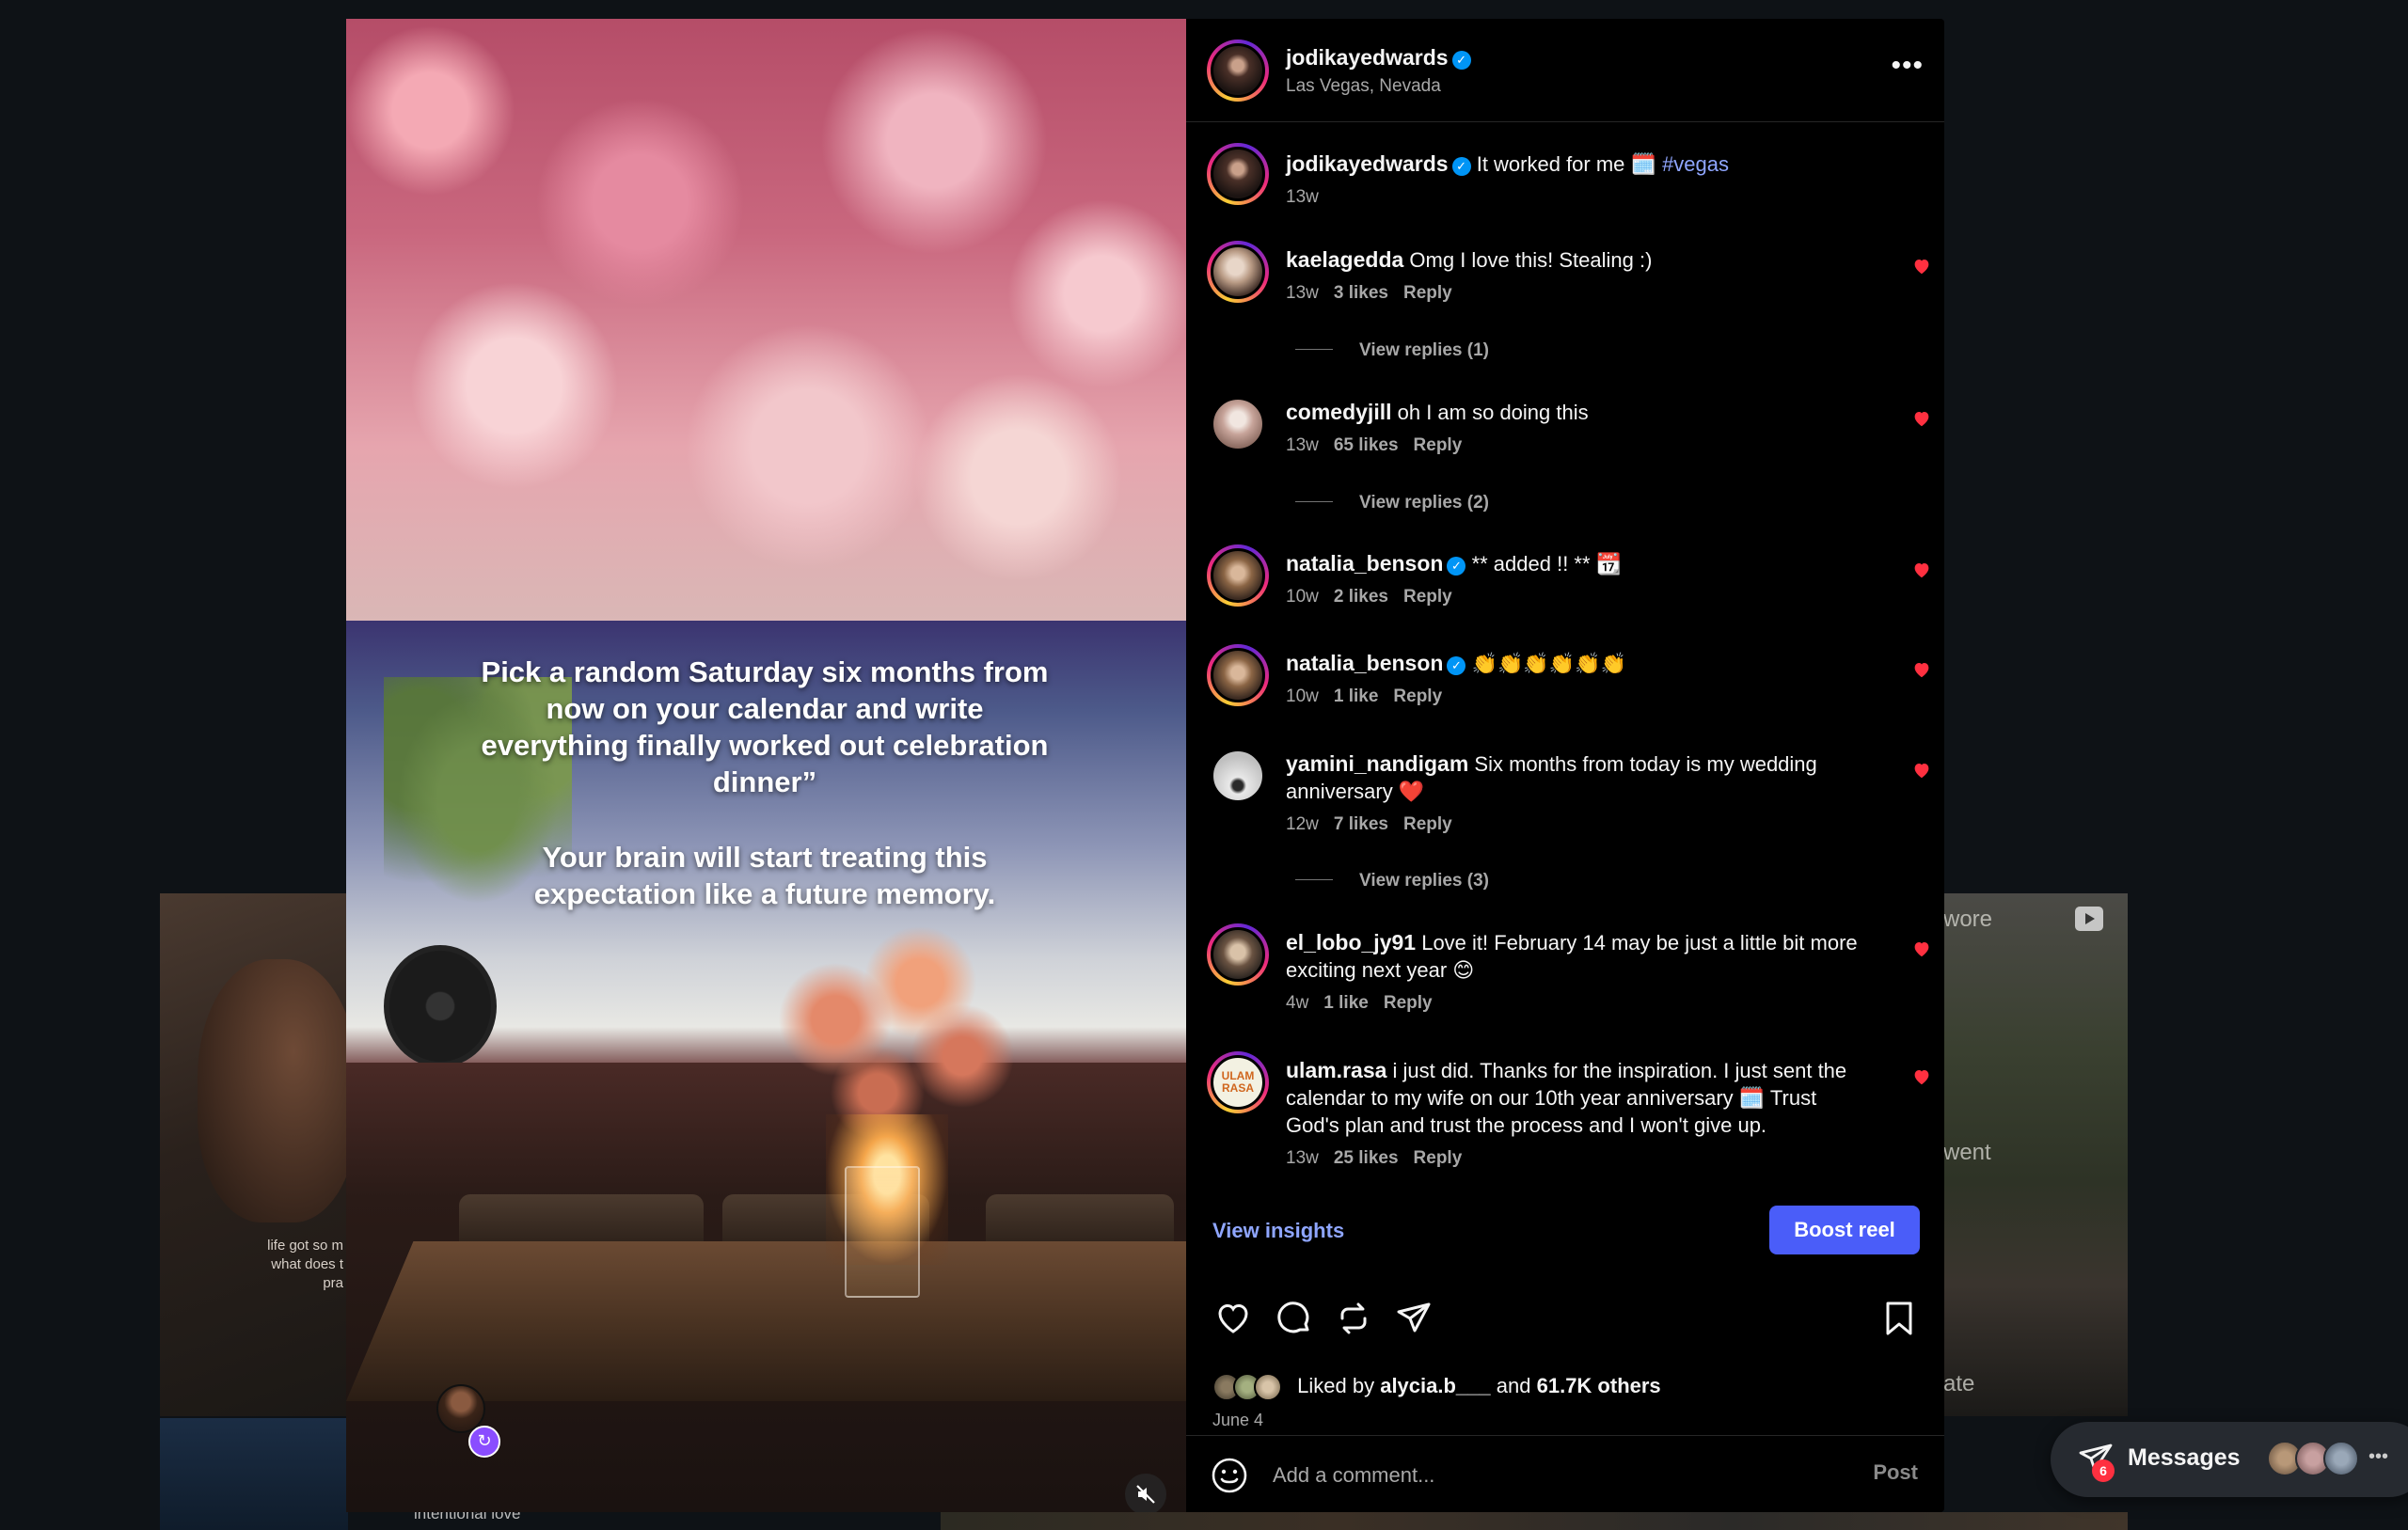 The image size is (2408, 1530). Describe the element at coordinates (1298, 1003) in the screenshot. I see `comment-time: 4w` at that location.